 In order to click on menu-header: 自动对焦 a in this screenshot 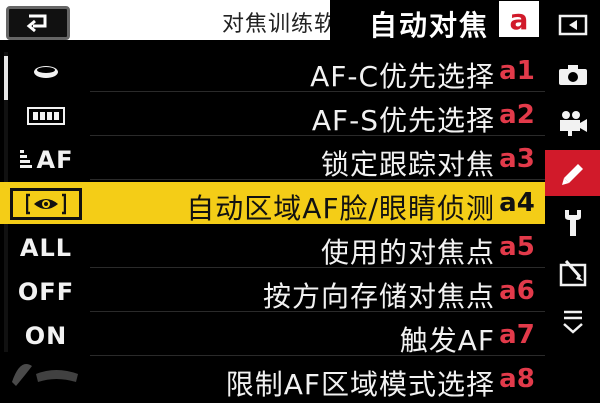, I will do `click(437, 21)`.